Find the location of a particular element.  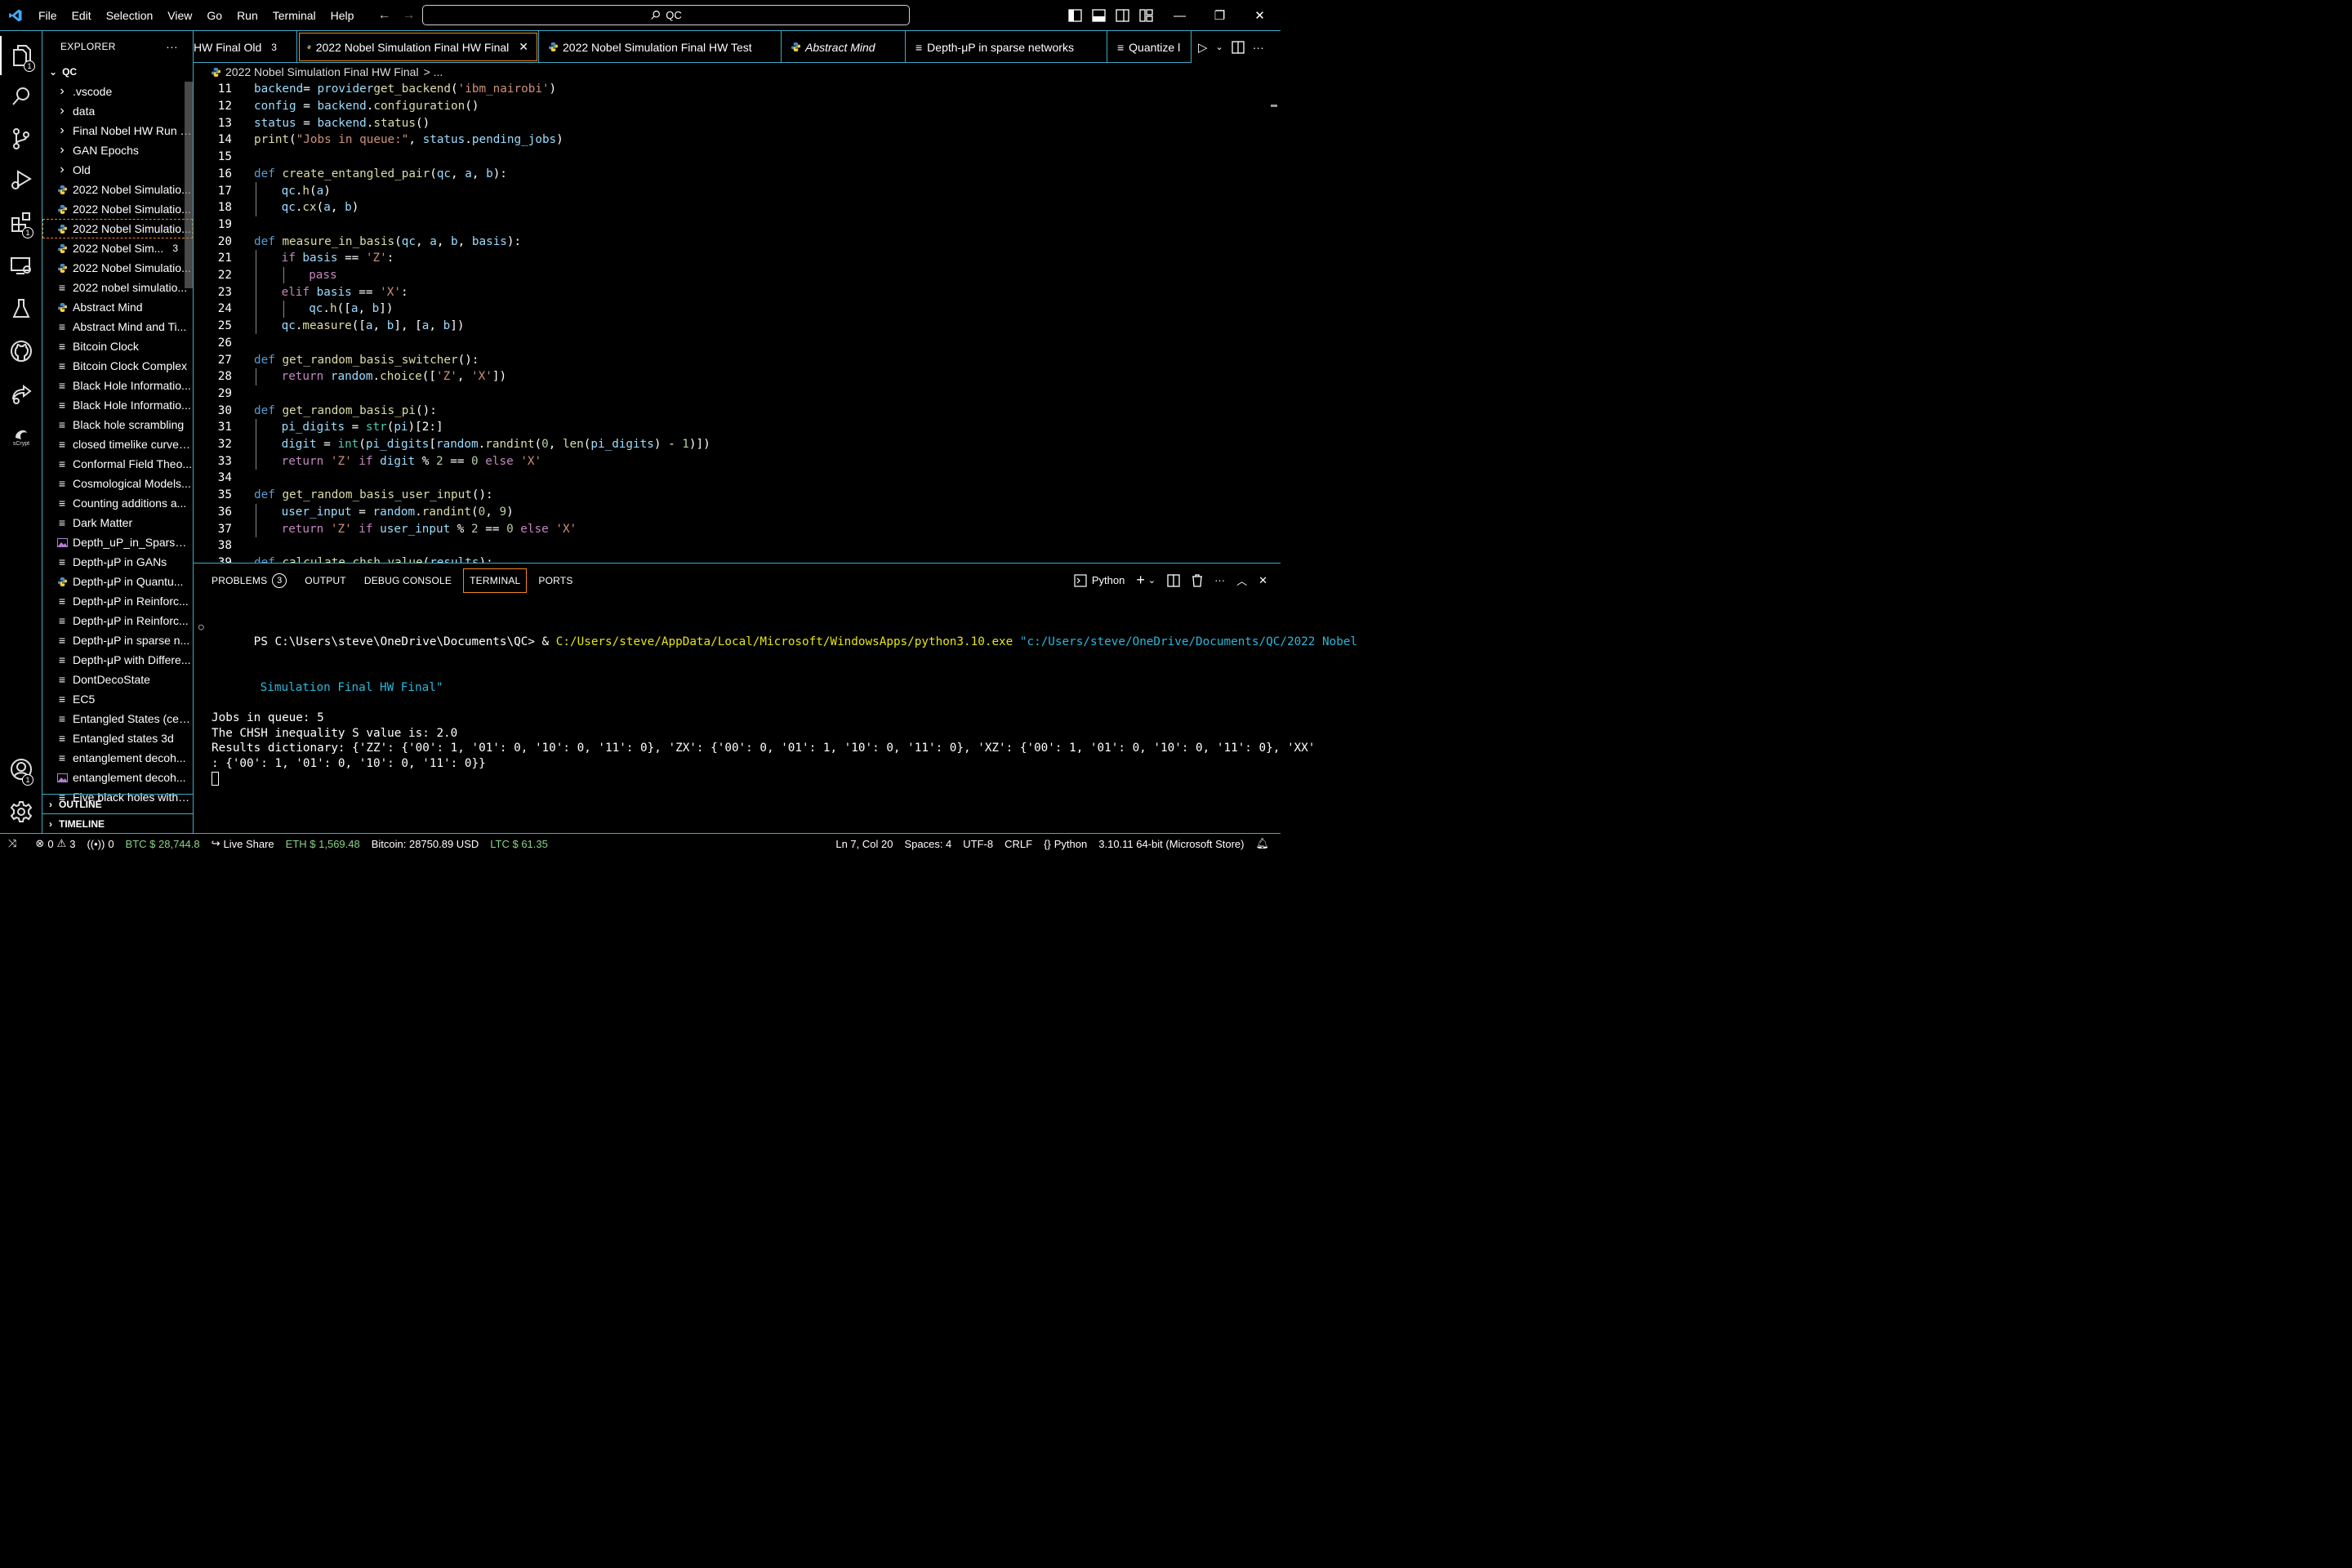

close-icon: ✕ is located at coordinates (523, 47).